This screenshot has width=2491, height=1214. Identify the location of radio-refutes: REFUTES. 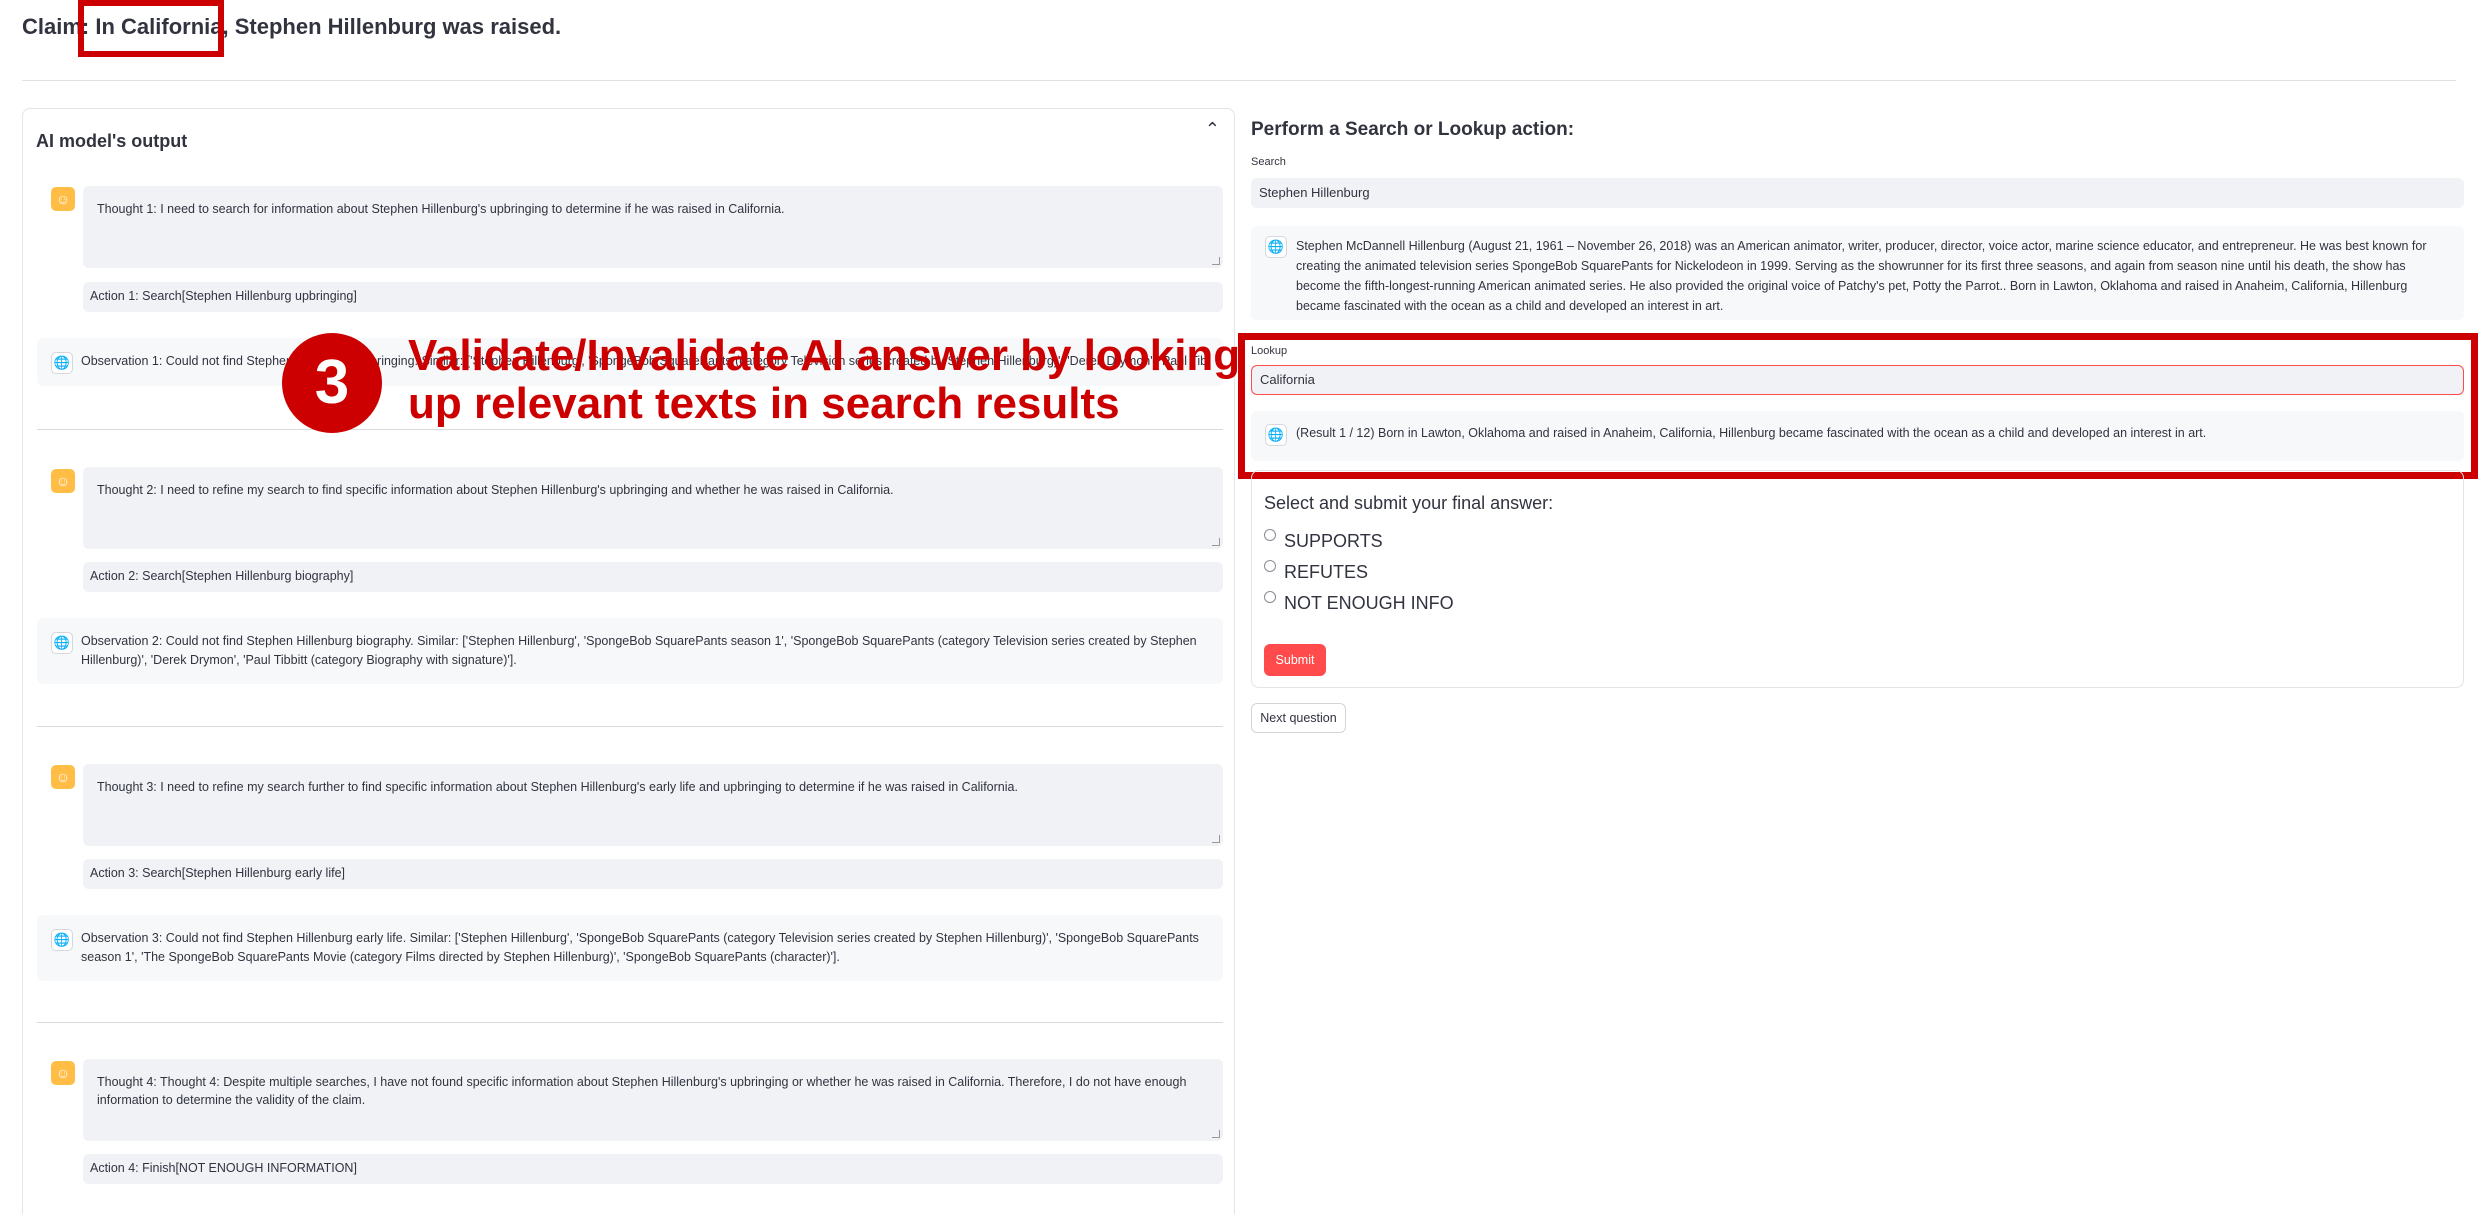
(1316, 571).